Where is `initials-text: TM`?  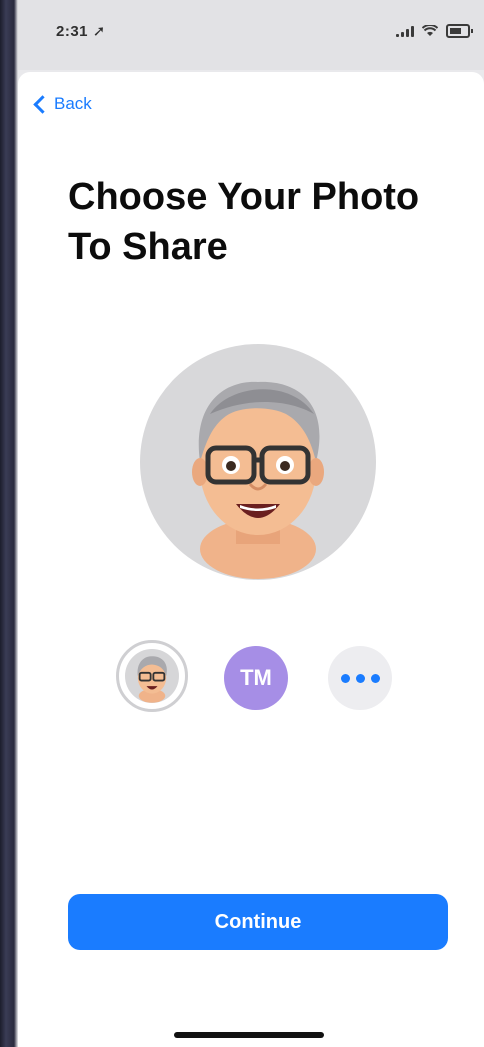 initials-text: TM is located at coordinates (256, 677).